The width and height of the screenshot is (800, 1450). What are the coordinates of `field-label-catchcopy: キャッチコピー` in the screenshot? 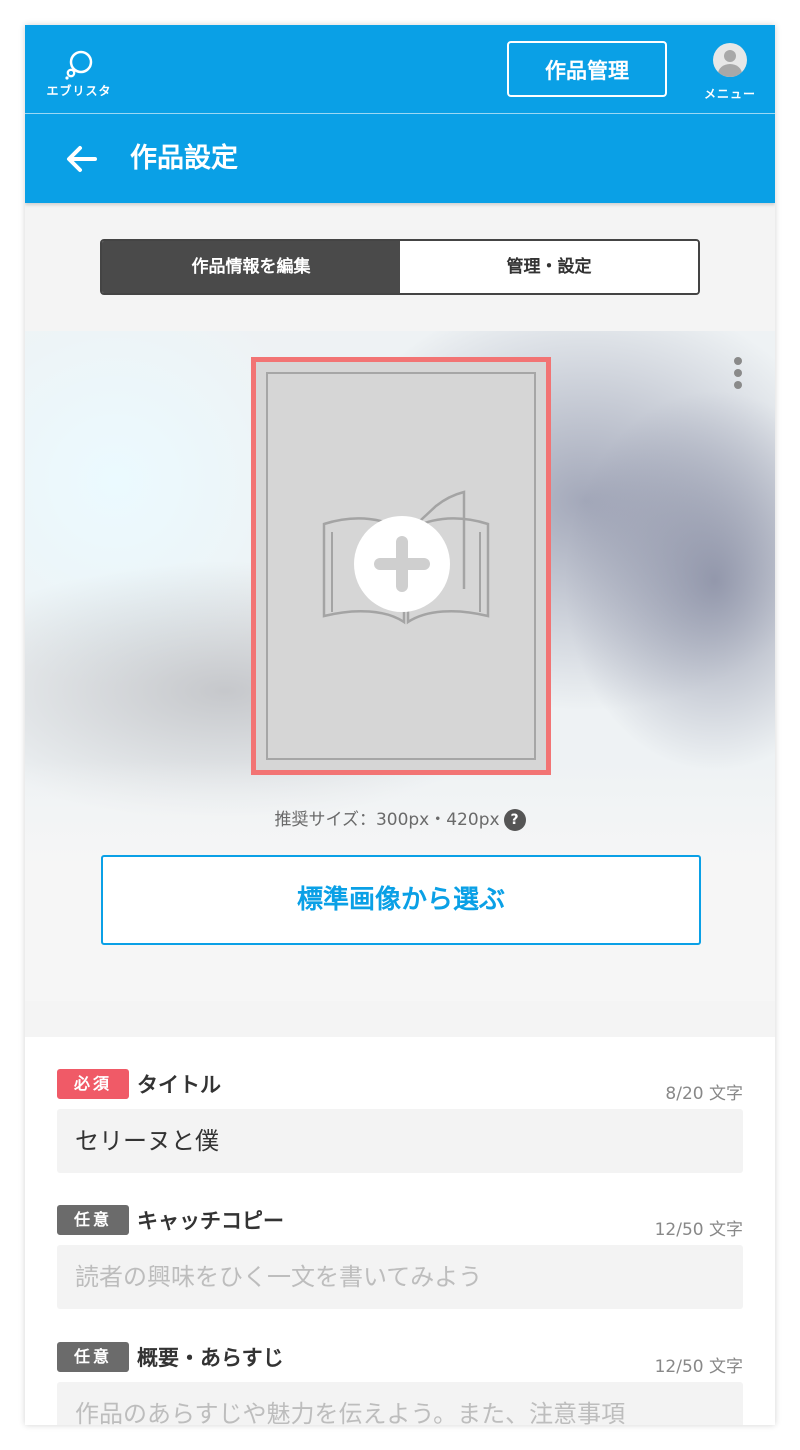 It's located at (210, 1221).